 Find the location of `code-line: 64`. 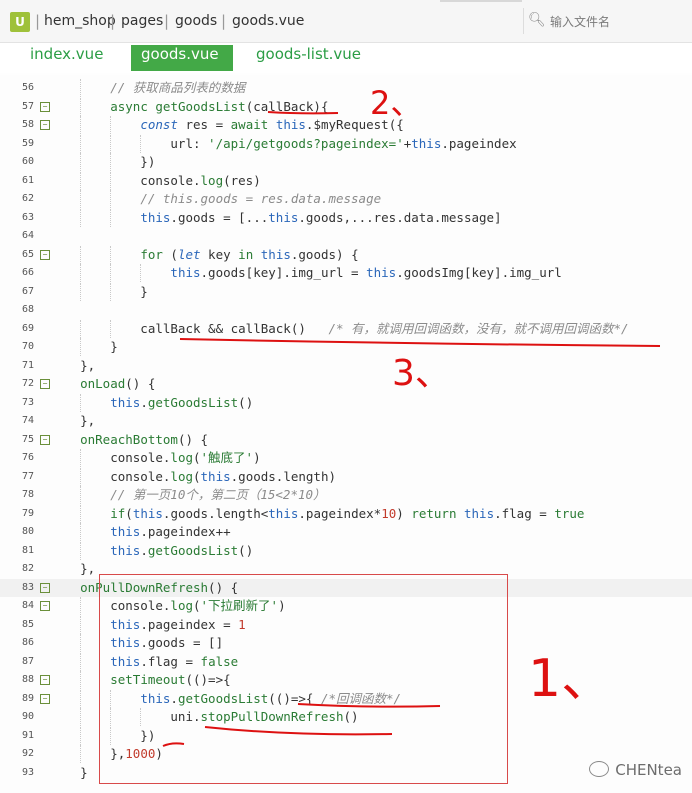

code-line: 64 is located at coordinates (346, 236).